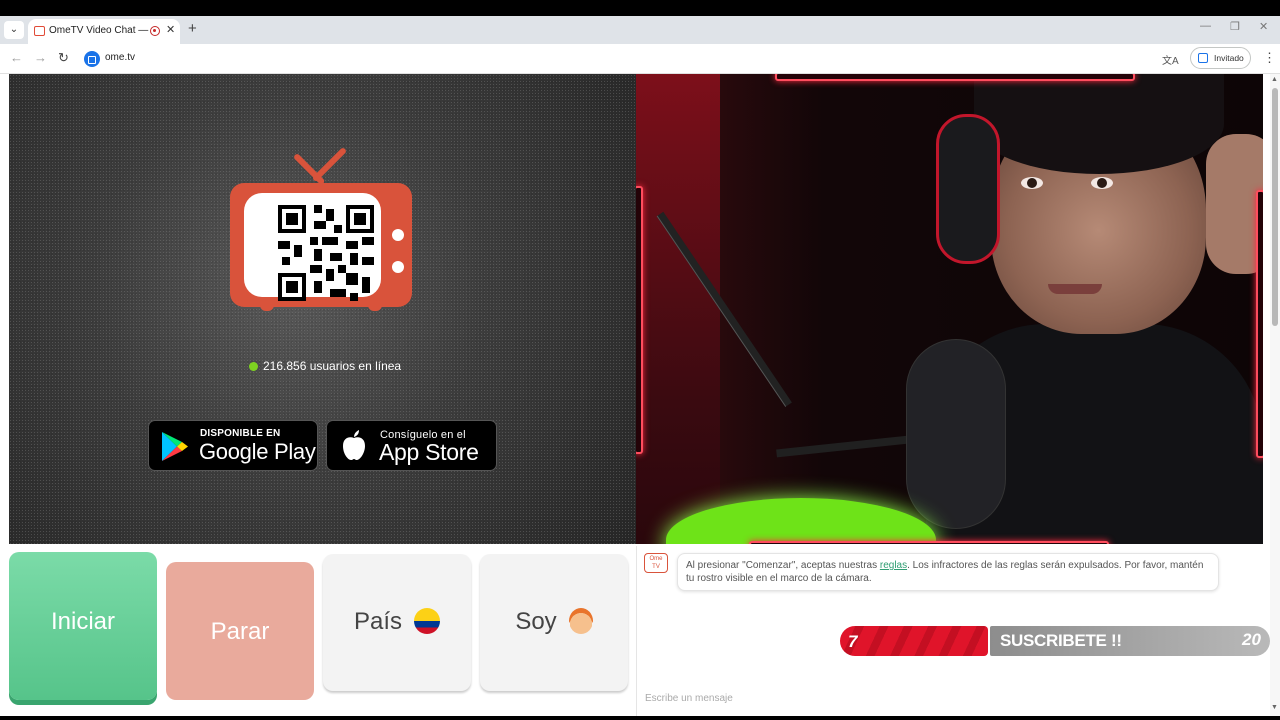 This screenshot has height=720, width=1280. I want to click on person-beanie, so click(1099, 124).